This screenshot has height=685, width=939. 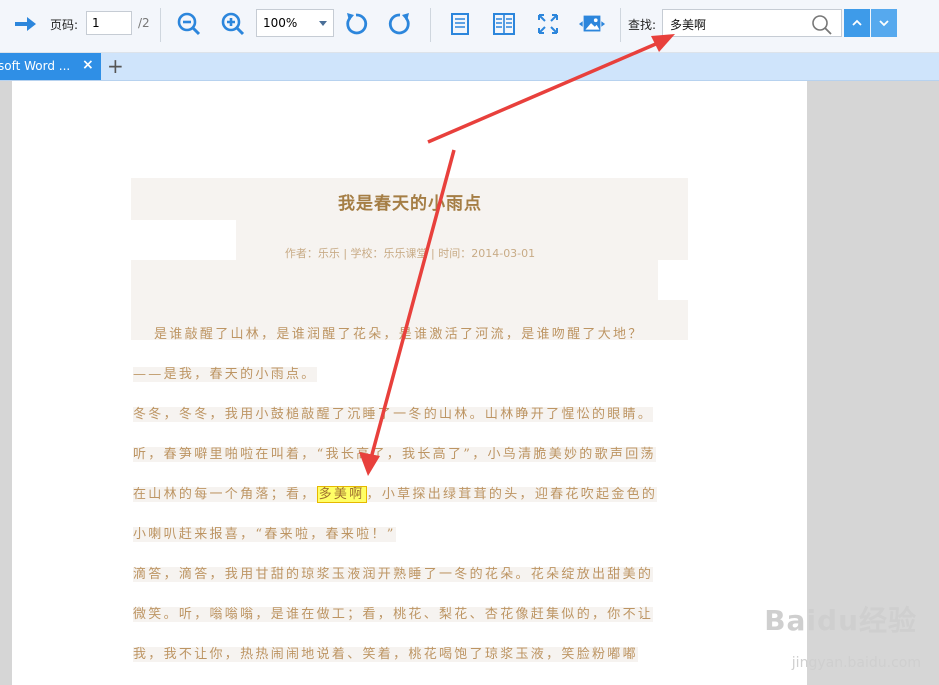 What do you see at coordinates (856, 663) in the screenshot?
I see `watermark-url: jingyan.baidu.com` at bounding box center [856, 663].